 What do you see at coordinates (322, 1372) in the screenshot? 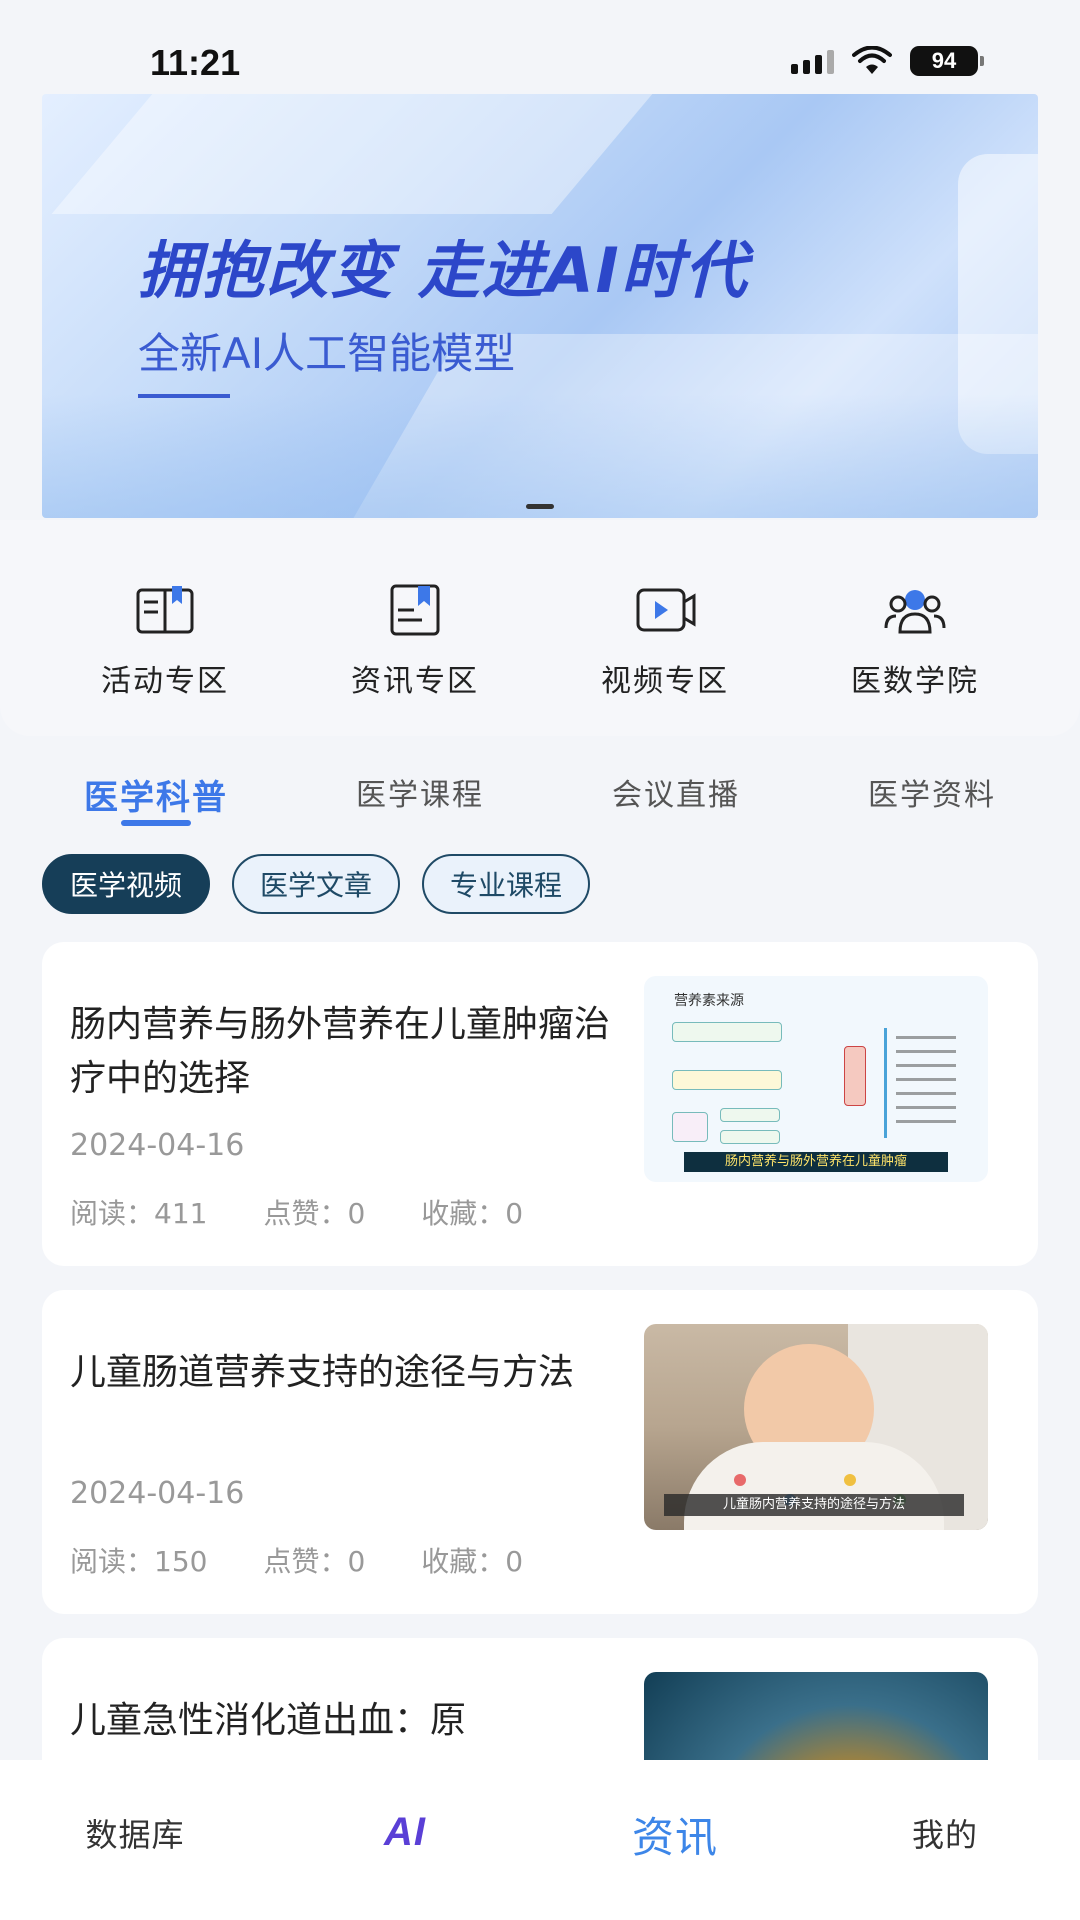
I see `article-title: 儿童肠道营养支持的途径与方法` at bounding box center [322, 1372].